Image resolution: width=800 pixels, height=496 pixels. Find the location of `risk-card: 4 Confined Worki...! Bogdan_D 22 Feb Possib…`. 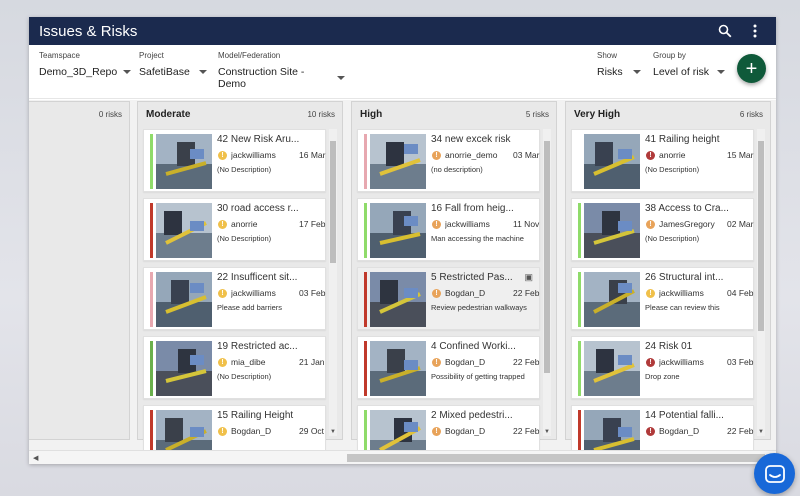

risk-card: 4 Confined Worki...! Bogdan_D 22 Feb Possib… is located at coordinates (448, 367).